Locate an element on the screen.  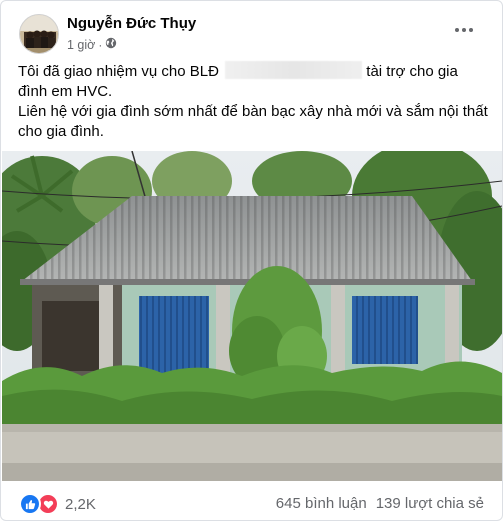
engagement-bar: 2,2K 645 bình luận 139 lượt chia sẻ is located at coordinates (251, 502).